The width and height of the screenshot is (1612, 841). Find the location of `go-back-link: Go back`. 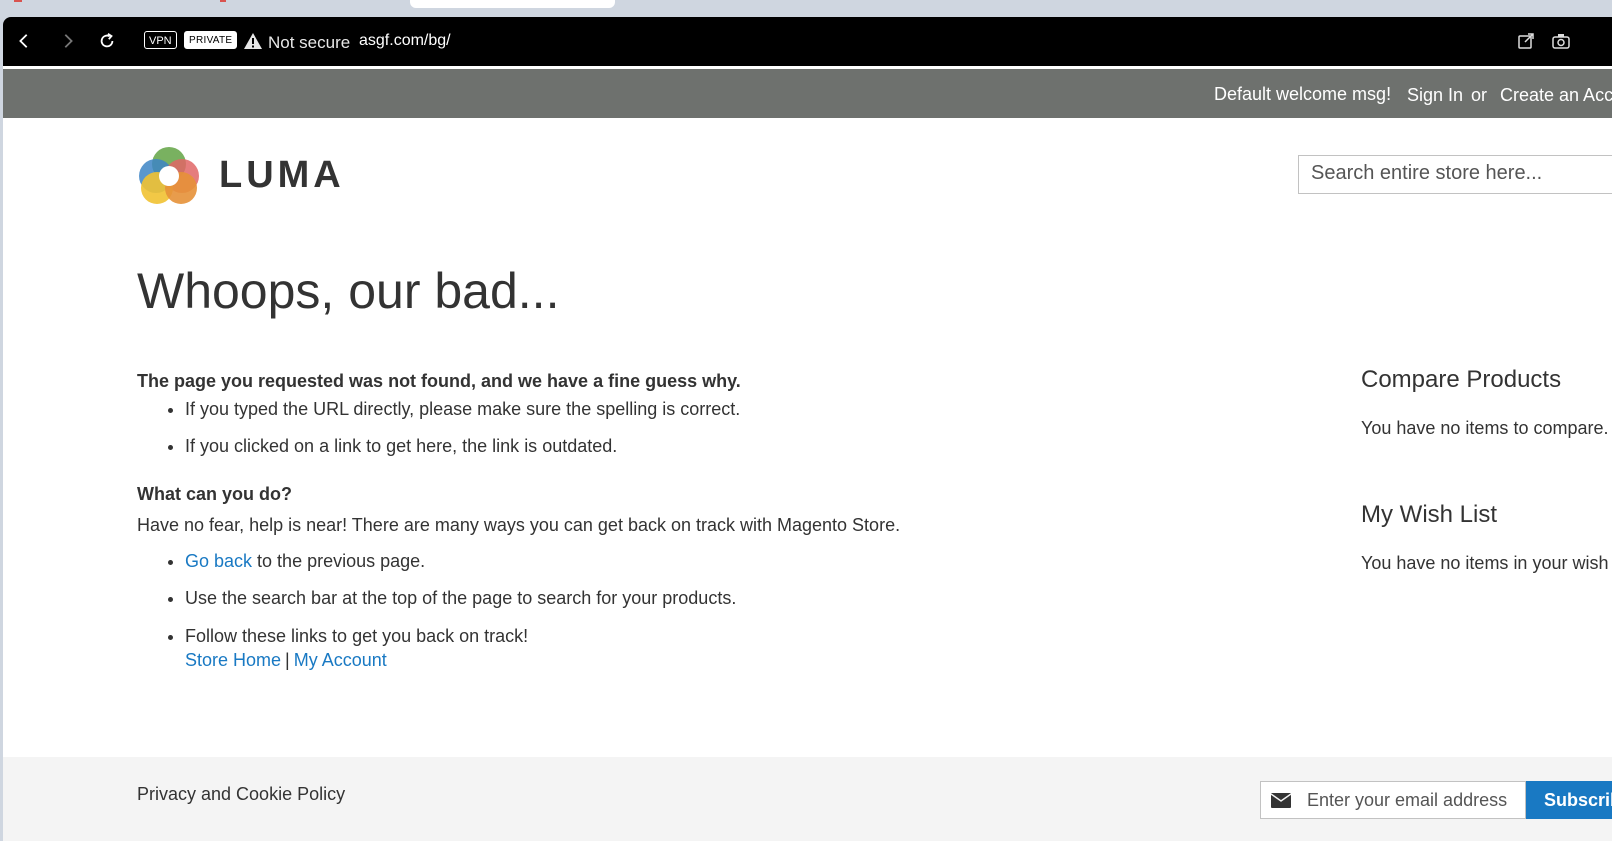

go-back-link: Go back is located at coordinates (218, 561).